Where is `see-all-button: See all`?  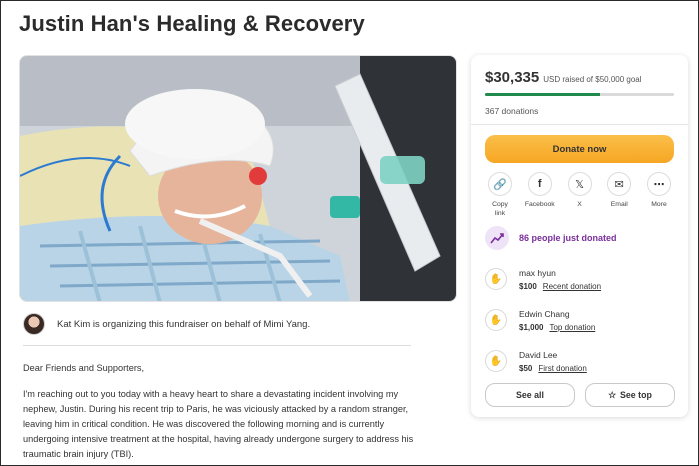
see-all-button: See all is located at coordinates (530, 395).